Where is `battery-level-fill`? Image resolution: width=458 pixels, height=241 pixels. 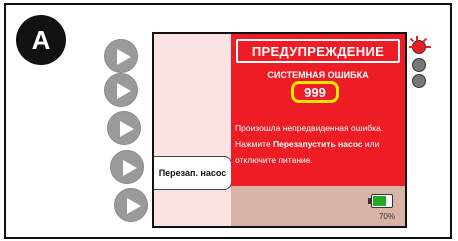 battery-level-fill is located at coordinates (379, 201).